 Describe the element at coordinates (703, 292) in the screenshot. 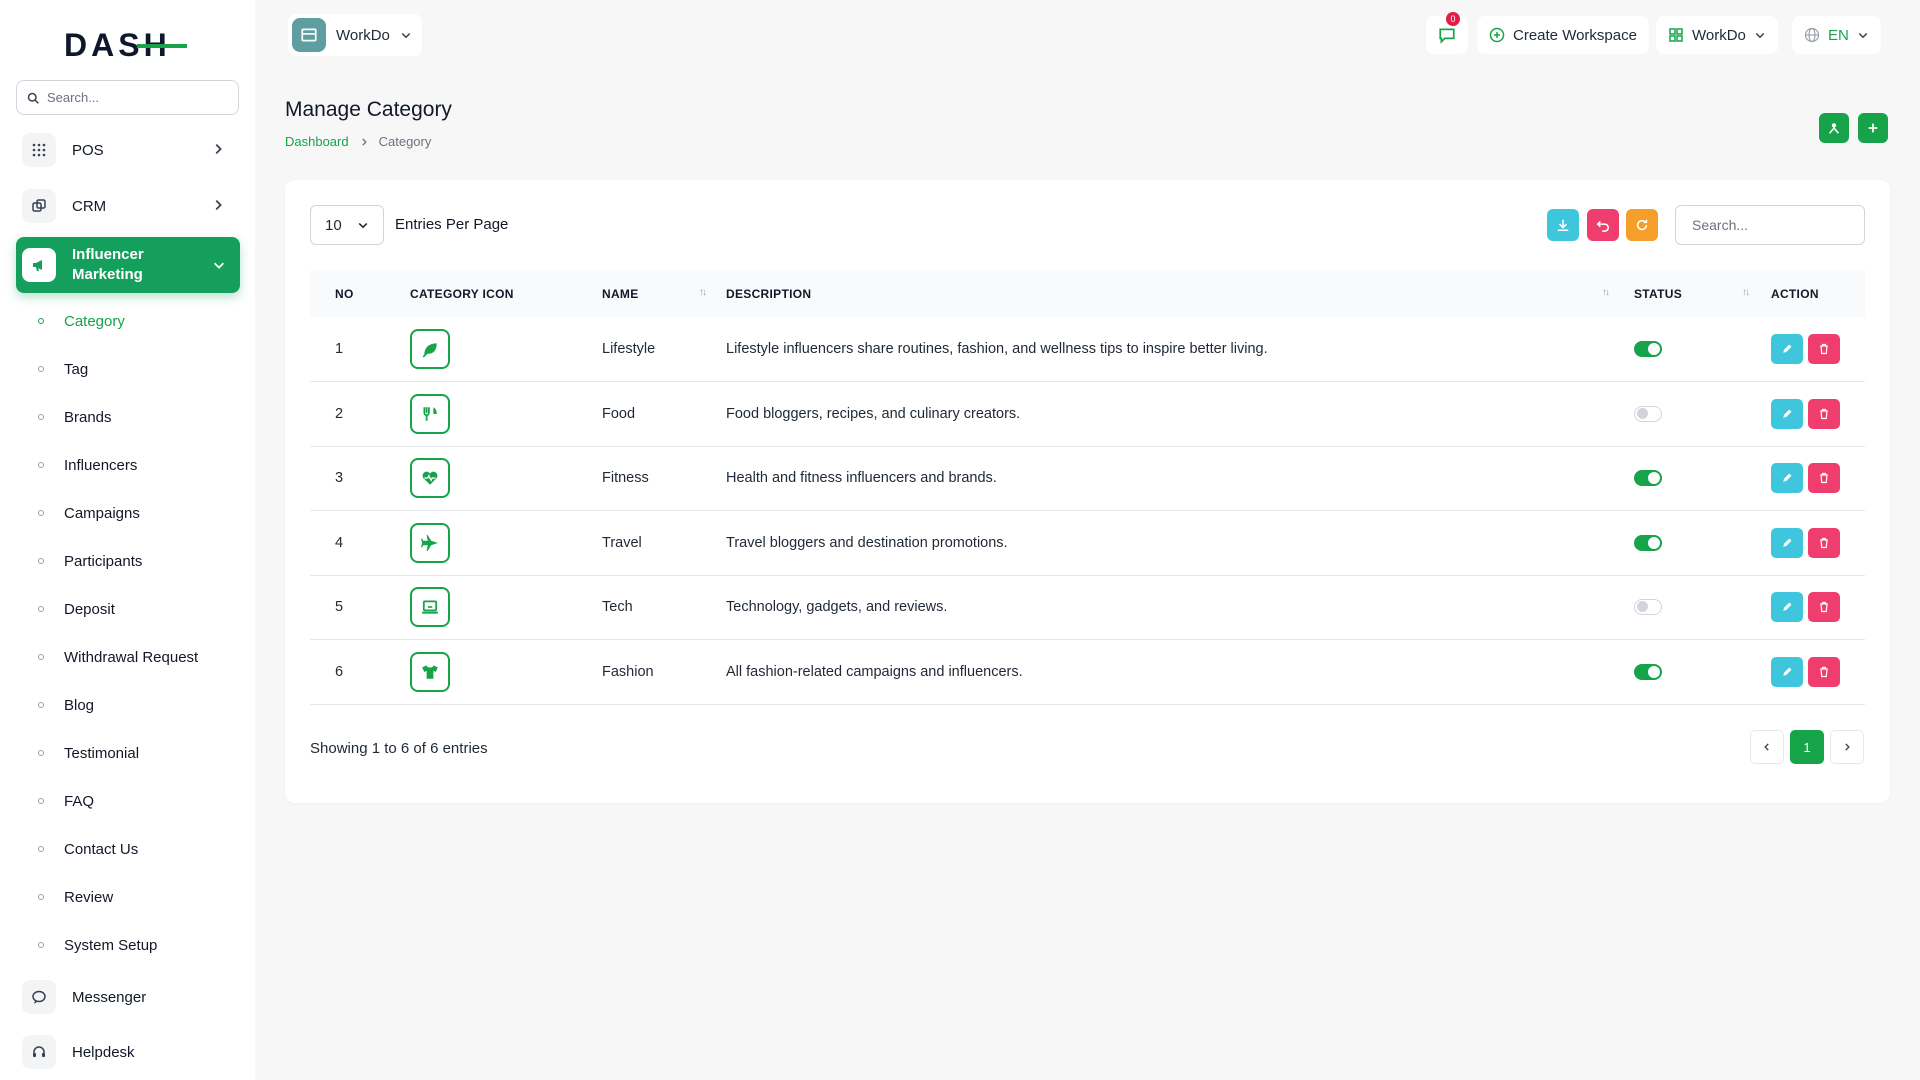

I see `sort-icon: ↑↓` at that location.